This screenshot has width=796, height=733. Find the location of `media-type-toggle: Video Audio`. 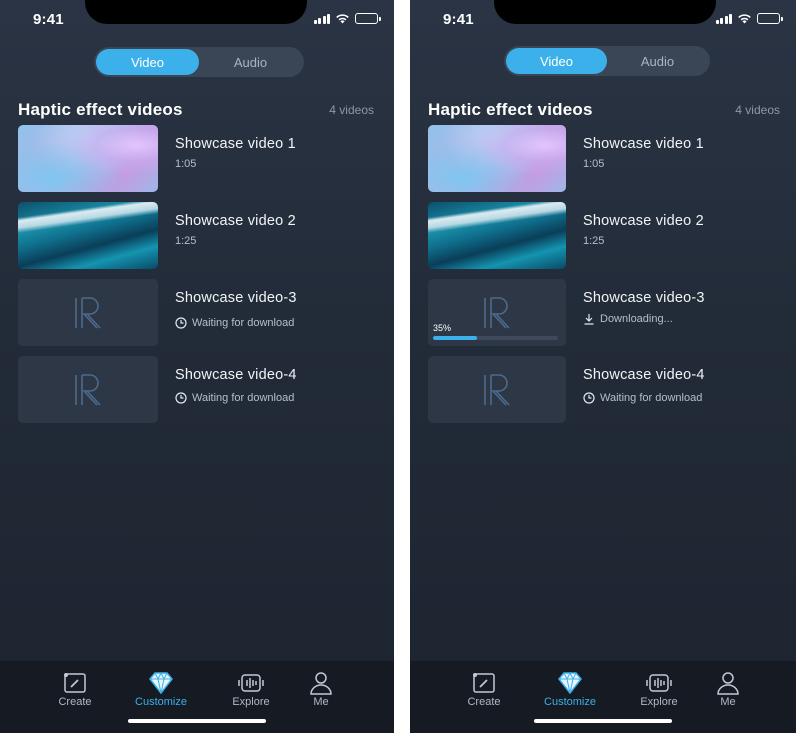

media-type-toggle: Video Audio is located at coordinates (607, 61).